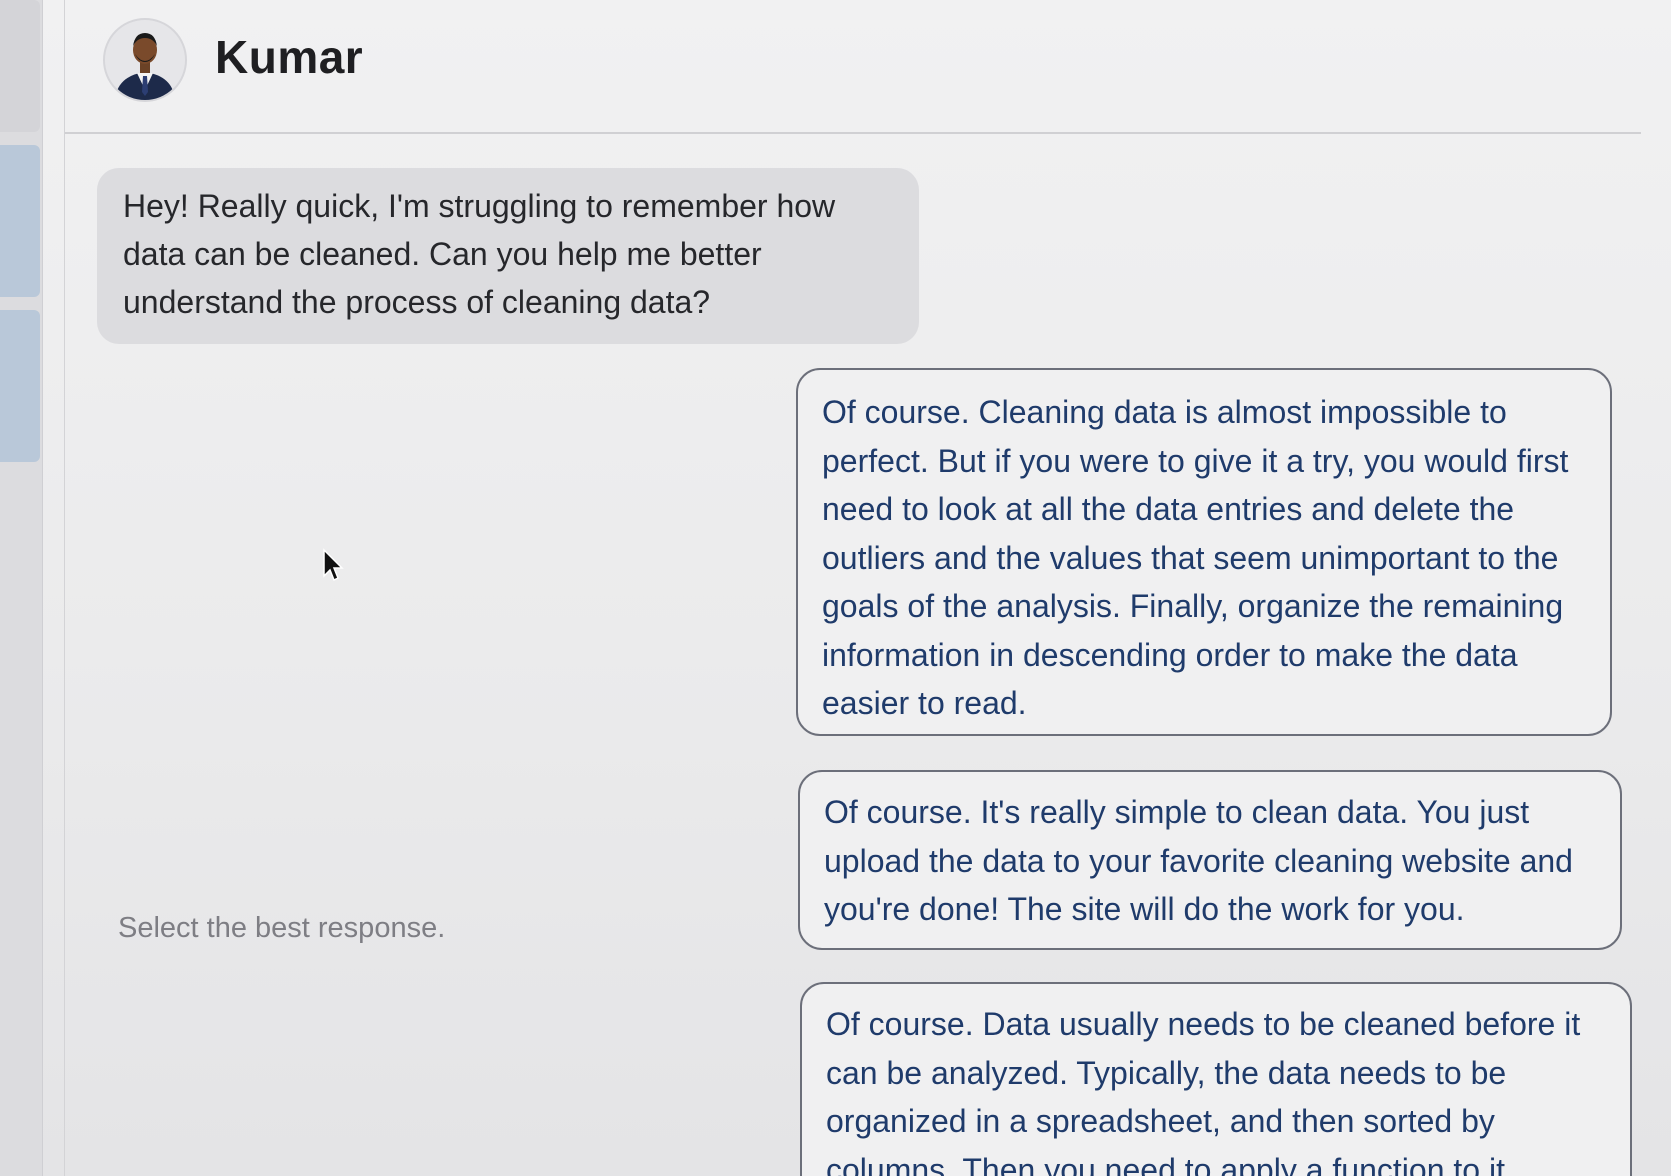 Image resolution: width=1671 pixels, height=1176 pixels. What do you see at coordinates (853, 67) in the screenshot?
I see `chat-header: Kumar` at bounding box center [853, 67].